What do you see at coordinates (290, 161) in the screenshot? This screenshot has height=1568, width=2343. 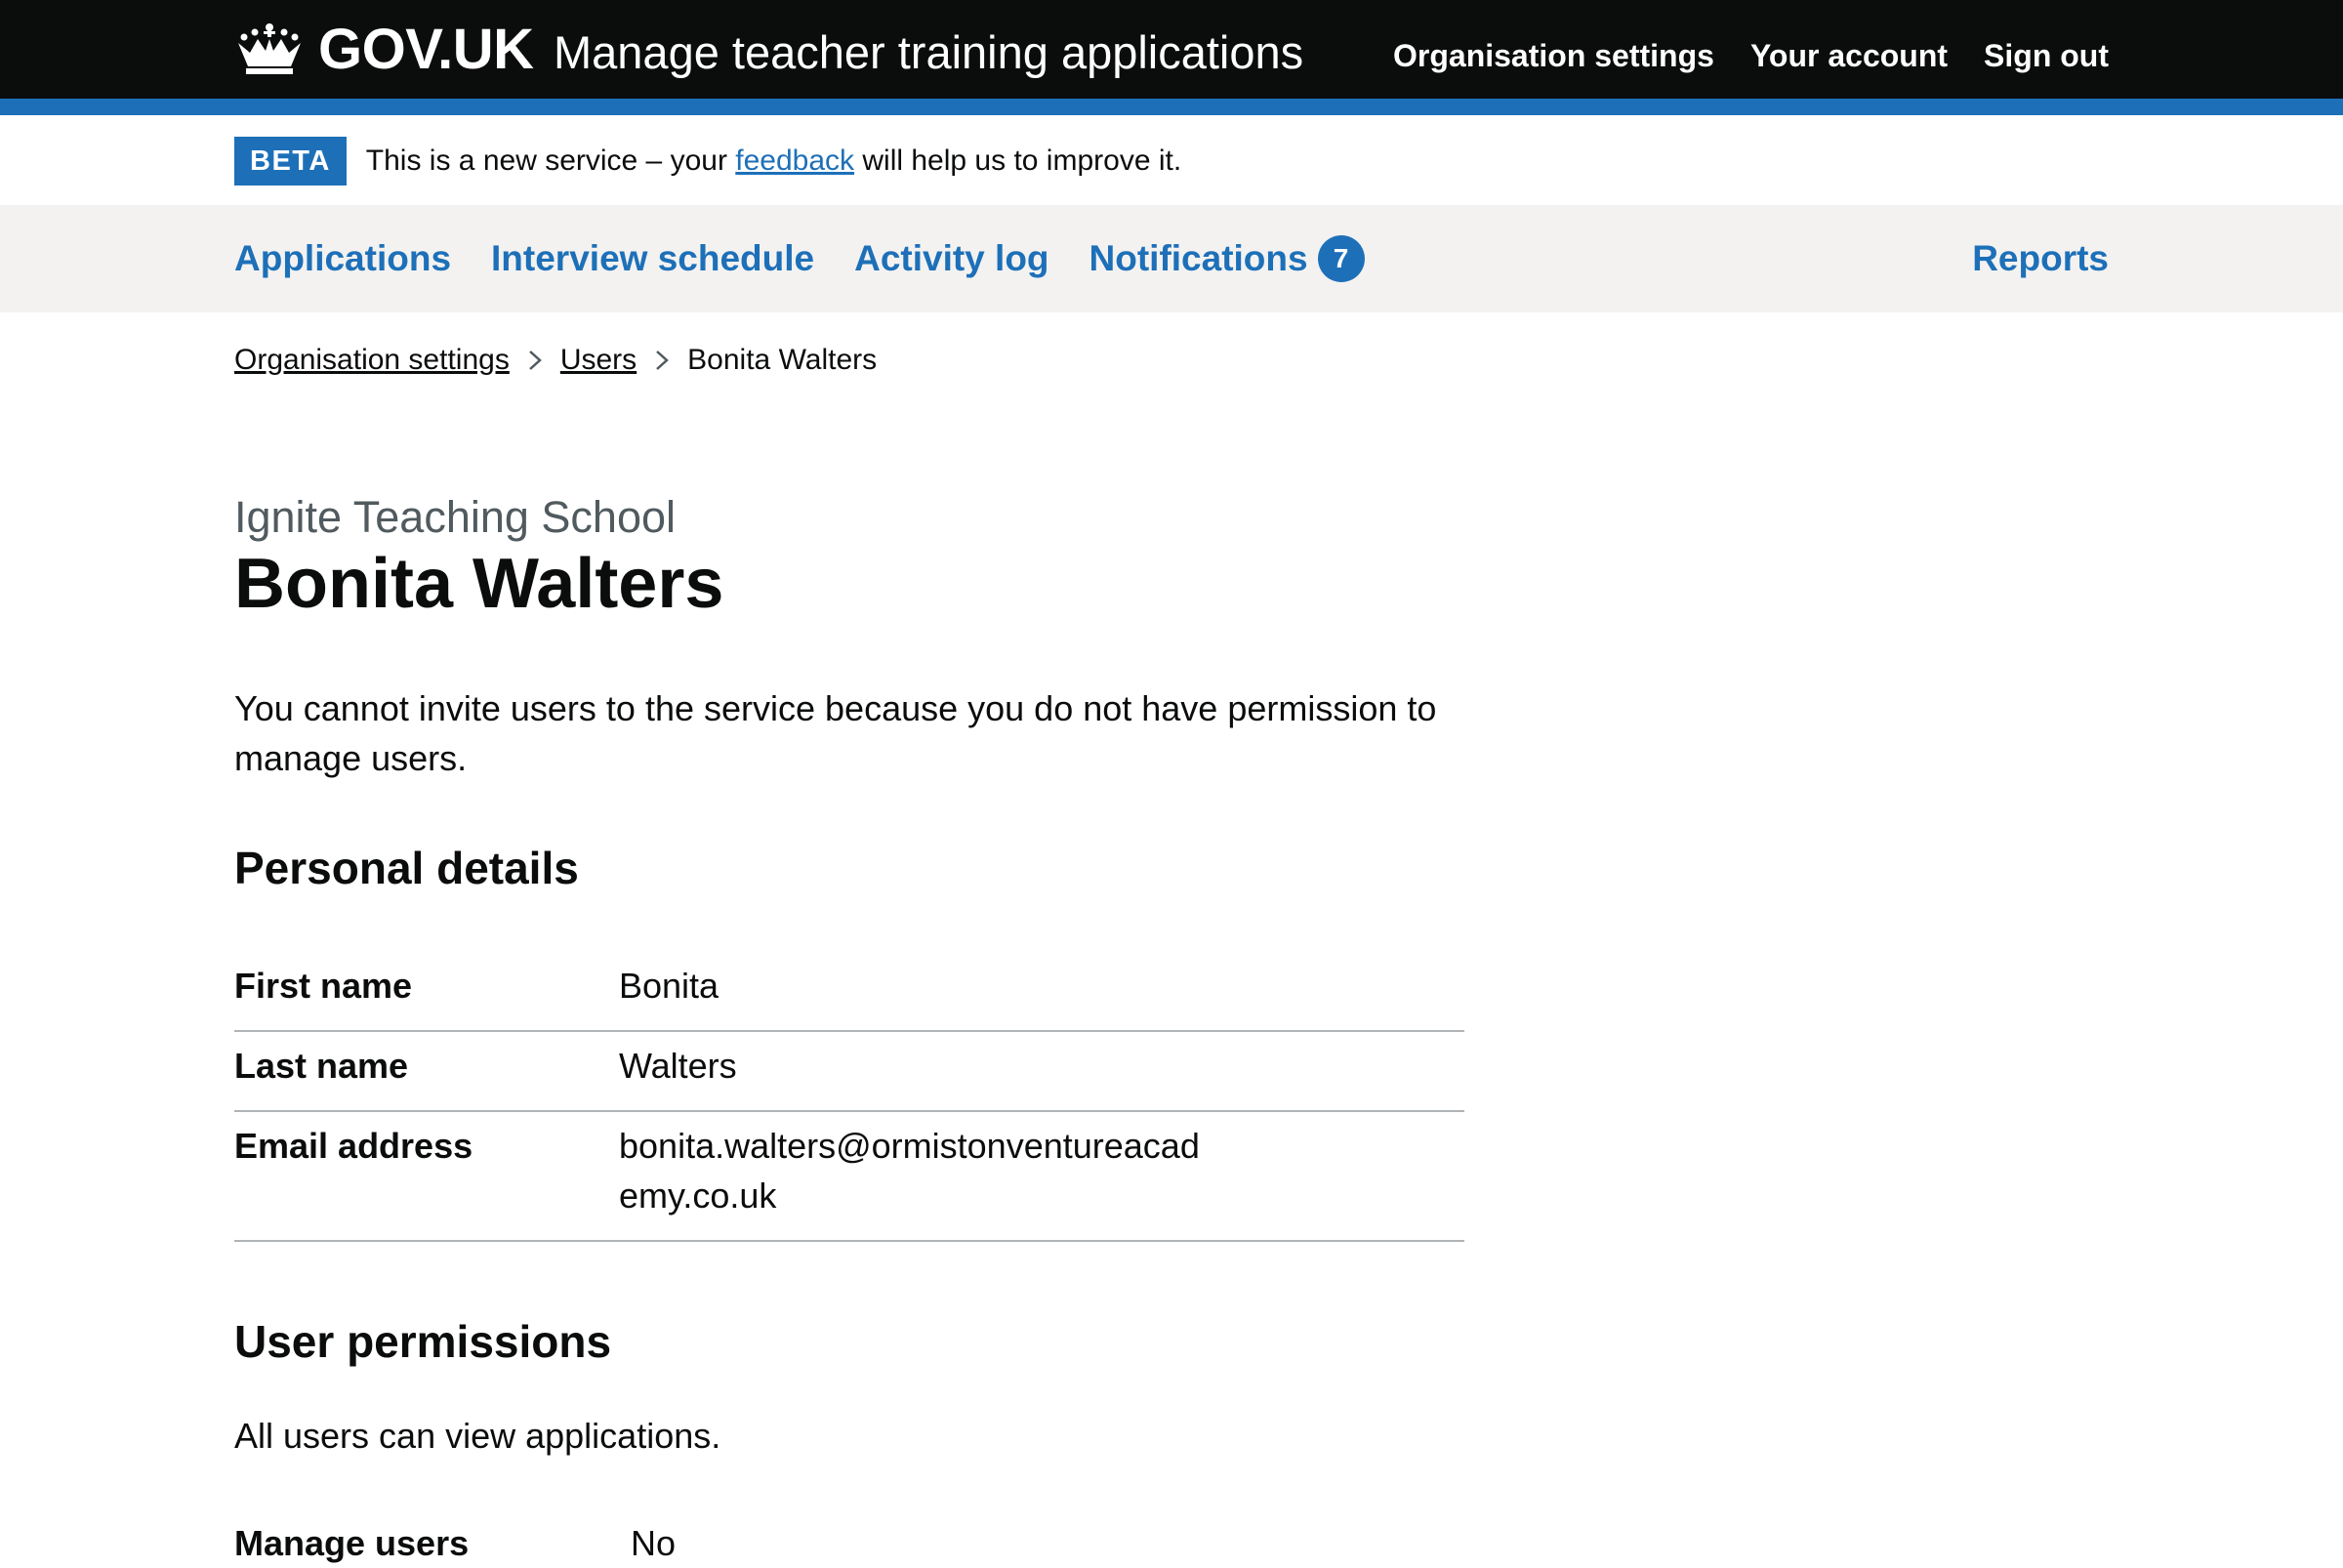 I see `beta-tag: BETA` at bounding box center [290, 161].